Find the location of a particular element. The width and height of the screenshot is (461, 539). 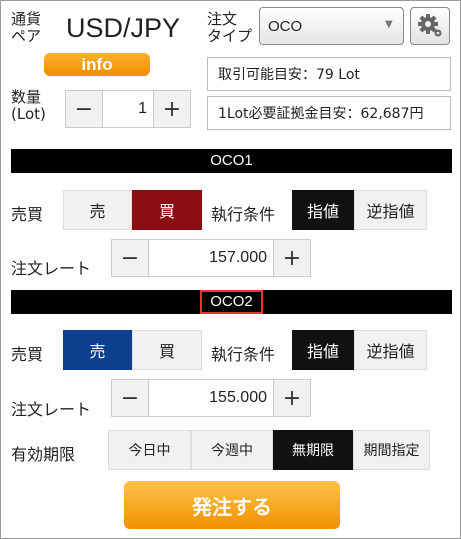

quantity-input: 1 is located at coordinates (128, 109).